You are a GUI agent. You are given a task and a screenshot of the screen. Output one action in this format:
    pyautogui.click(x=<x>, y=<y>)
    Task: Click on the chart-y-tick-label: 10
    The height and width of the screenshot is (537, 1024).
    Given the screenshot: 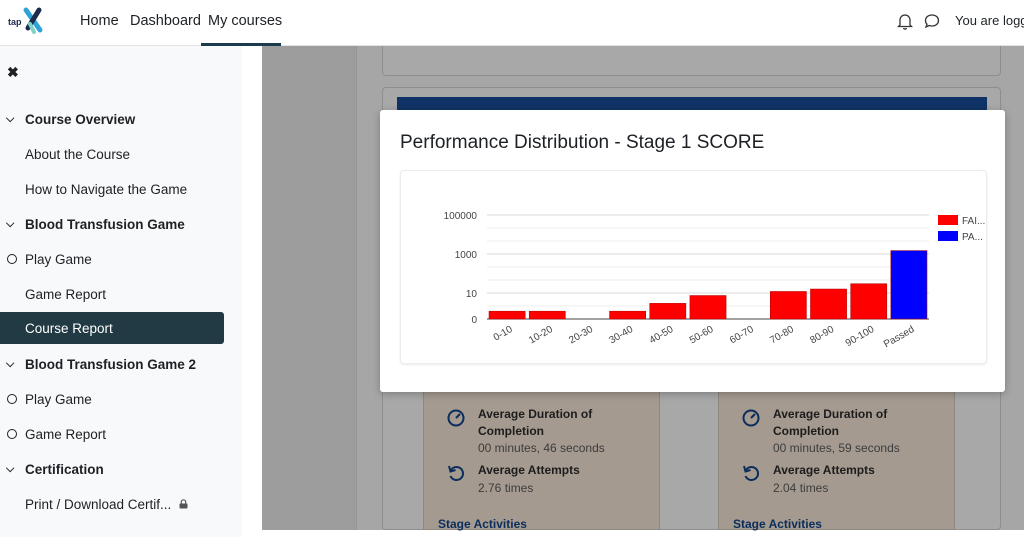 What is the action you would take?
    pyautogui.click(x=472, y=294)
    